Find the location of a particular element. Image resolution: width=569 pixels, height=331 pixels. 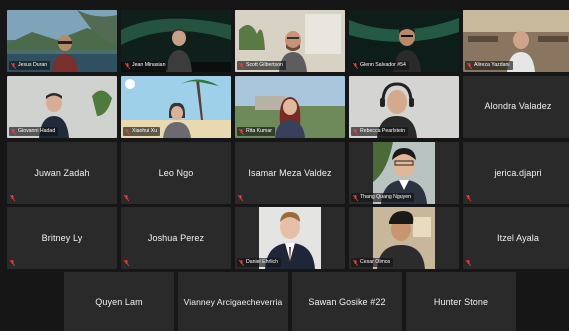

participant-tile-alondra-valadez: Alondra Valadez is located at coordinates (516, 107).